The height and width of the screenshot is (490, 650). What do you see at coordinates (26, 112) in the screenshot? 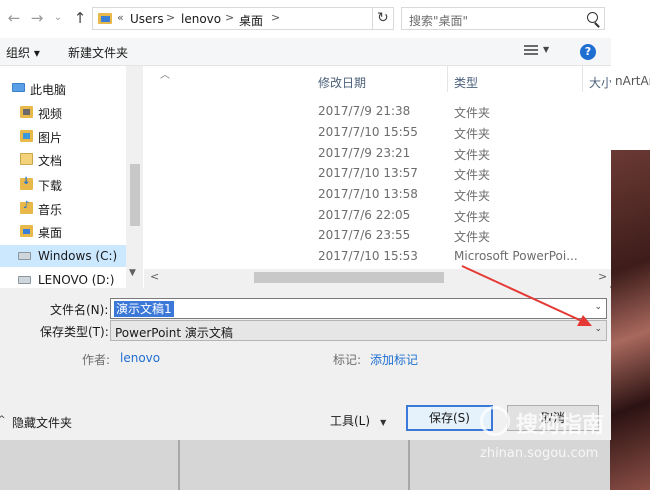
I see `video-folder-icon` at bounding box center [26, 112].